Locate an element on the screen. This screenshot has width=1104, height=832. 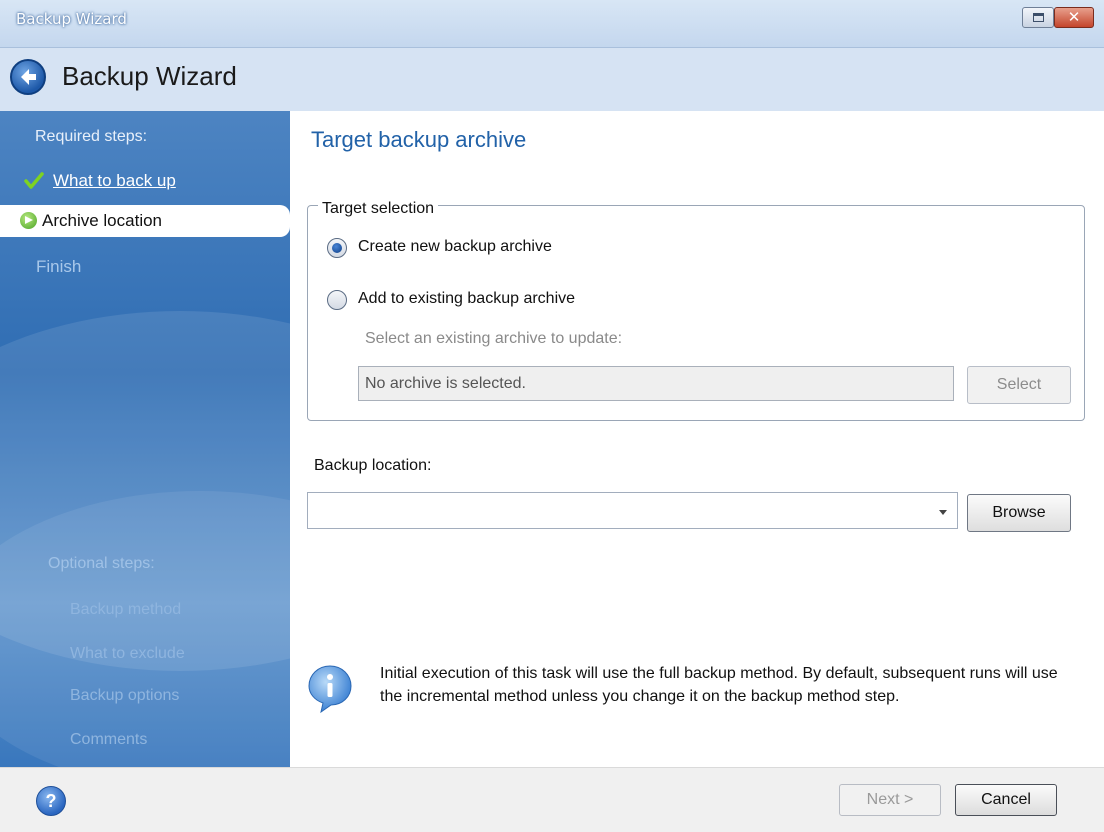
help-button: ? is located at coordinates (51, 801).